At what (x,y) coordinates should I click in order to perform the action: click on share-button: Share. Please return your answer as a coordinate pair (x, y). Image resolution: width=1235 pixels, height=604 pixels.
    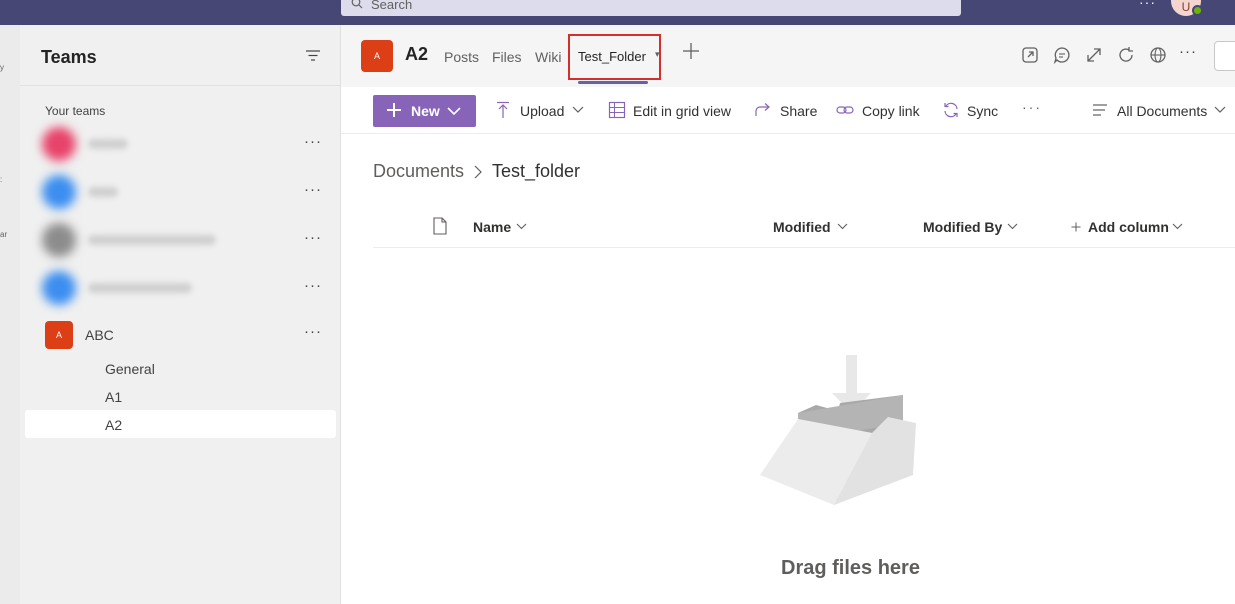
    Looking at the image, I should click on (798, 111).